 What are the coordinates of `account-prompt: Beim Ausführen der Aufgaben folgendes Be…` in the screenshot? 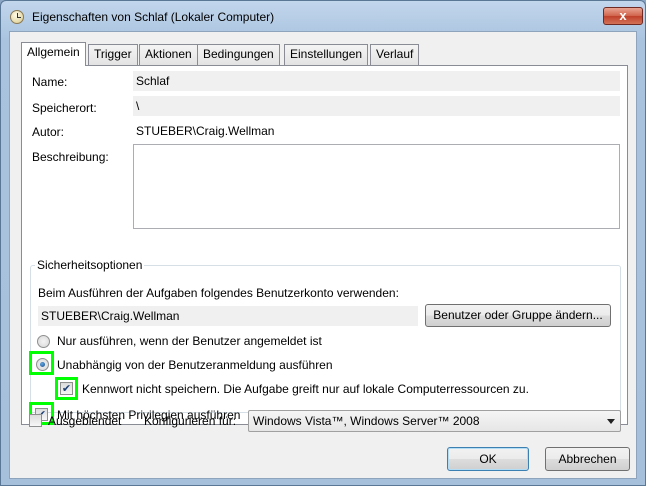 It's located at (218, 293).